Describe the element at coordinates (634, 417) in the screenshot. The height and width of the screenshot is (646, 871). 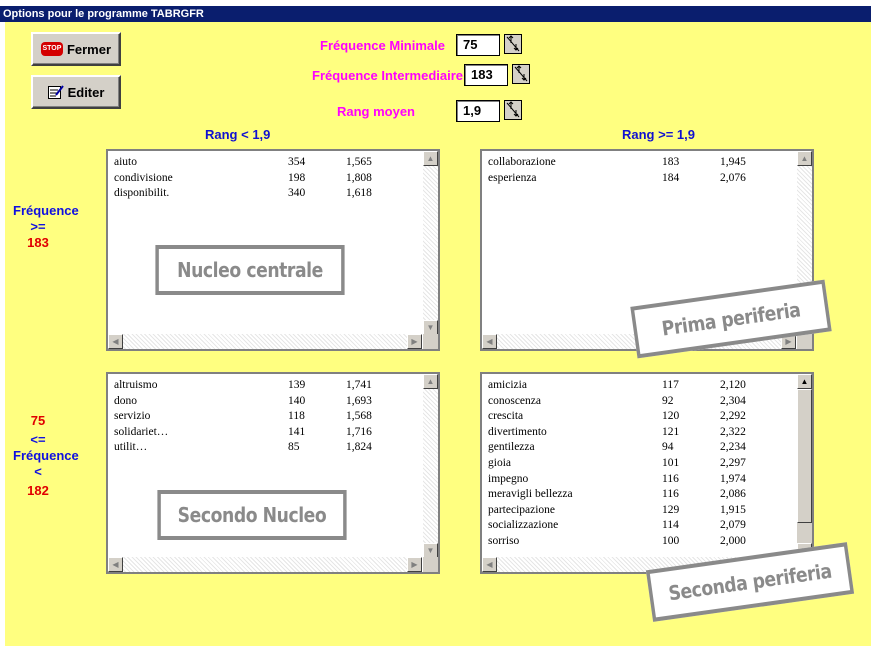
I see `list-item: crescita 120 2,292` at that location.